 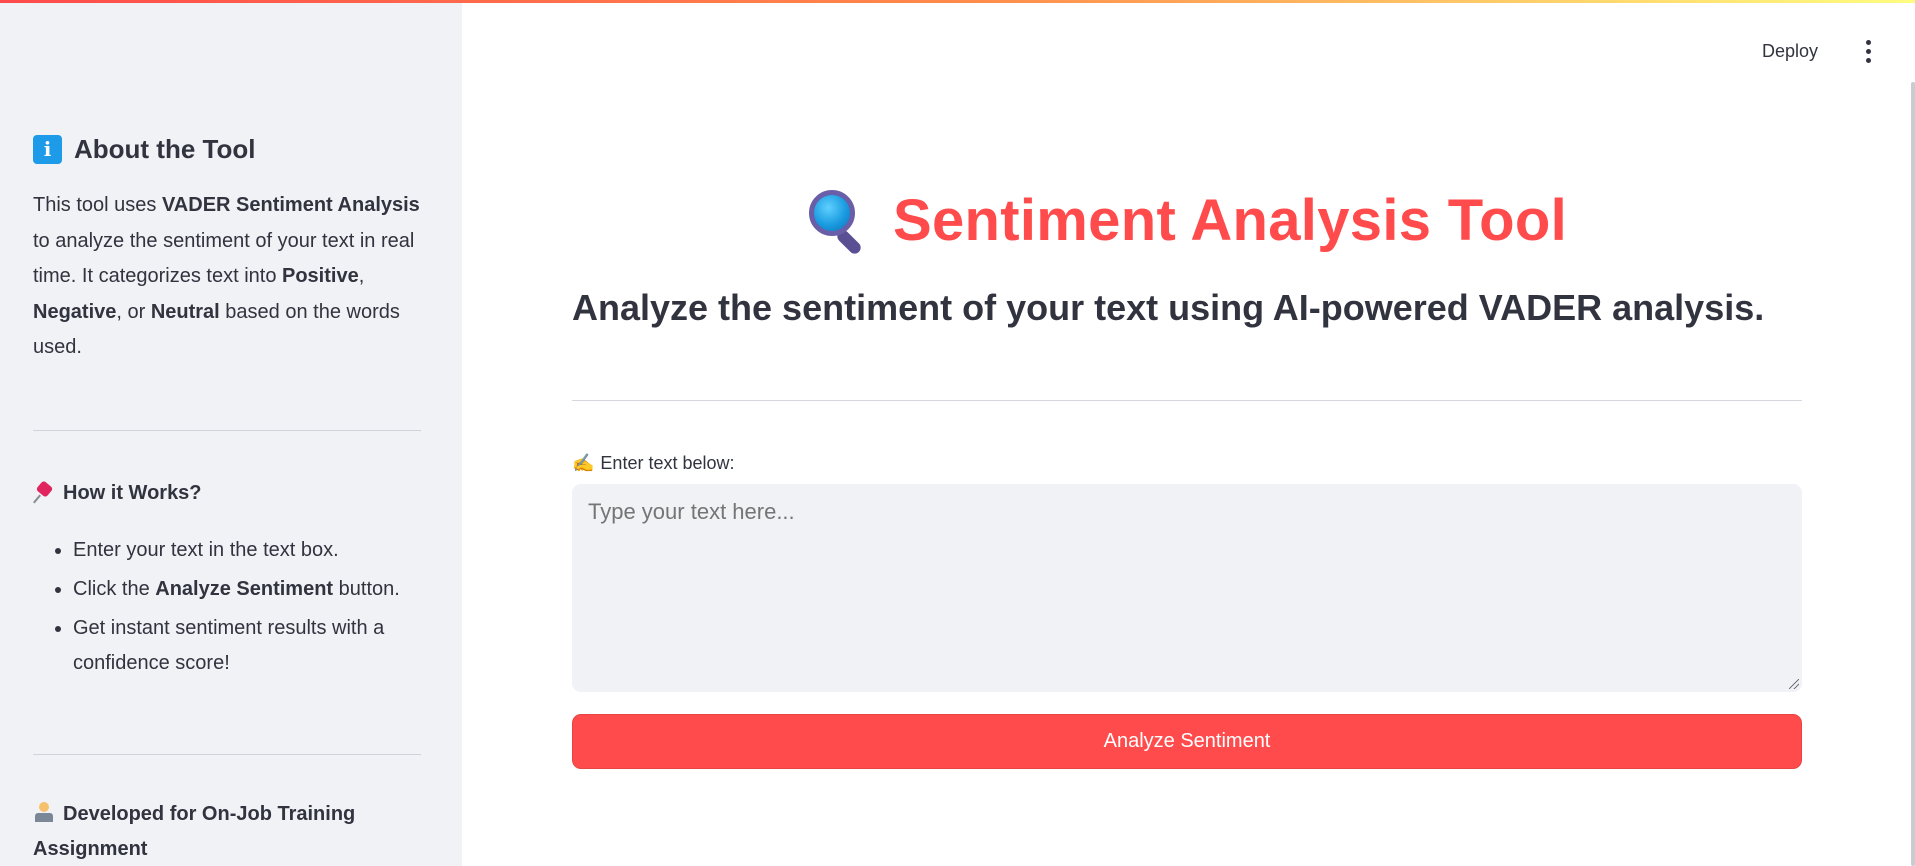 I want to click on text-input-label-text: Enter text below:, so click(x=667, y=462).